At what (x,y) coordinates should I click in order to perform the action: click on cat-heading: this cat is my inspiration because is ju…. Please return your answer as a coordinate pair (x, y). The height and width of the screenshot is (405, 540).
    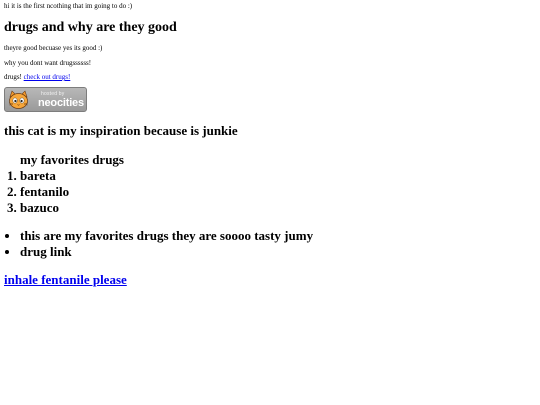
    Looking at the image, I should click on (121, 130).